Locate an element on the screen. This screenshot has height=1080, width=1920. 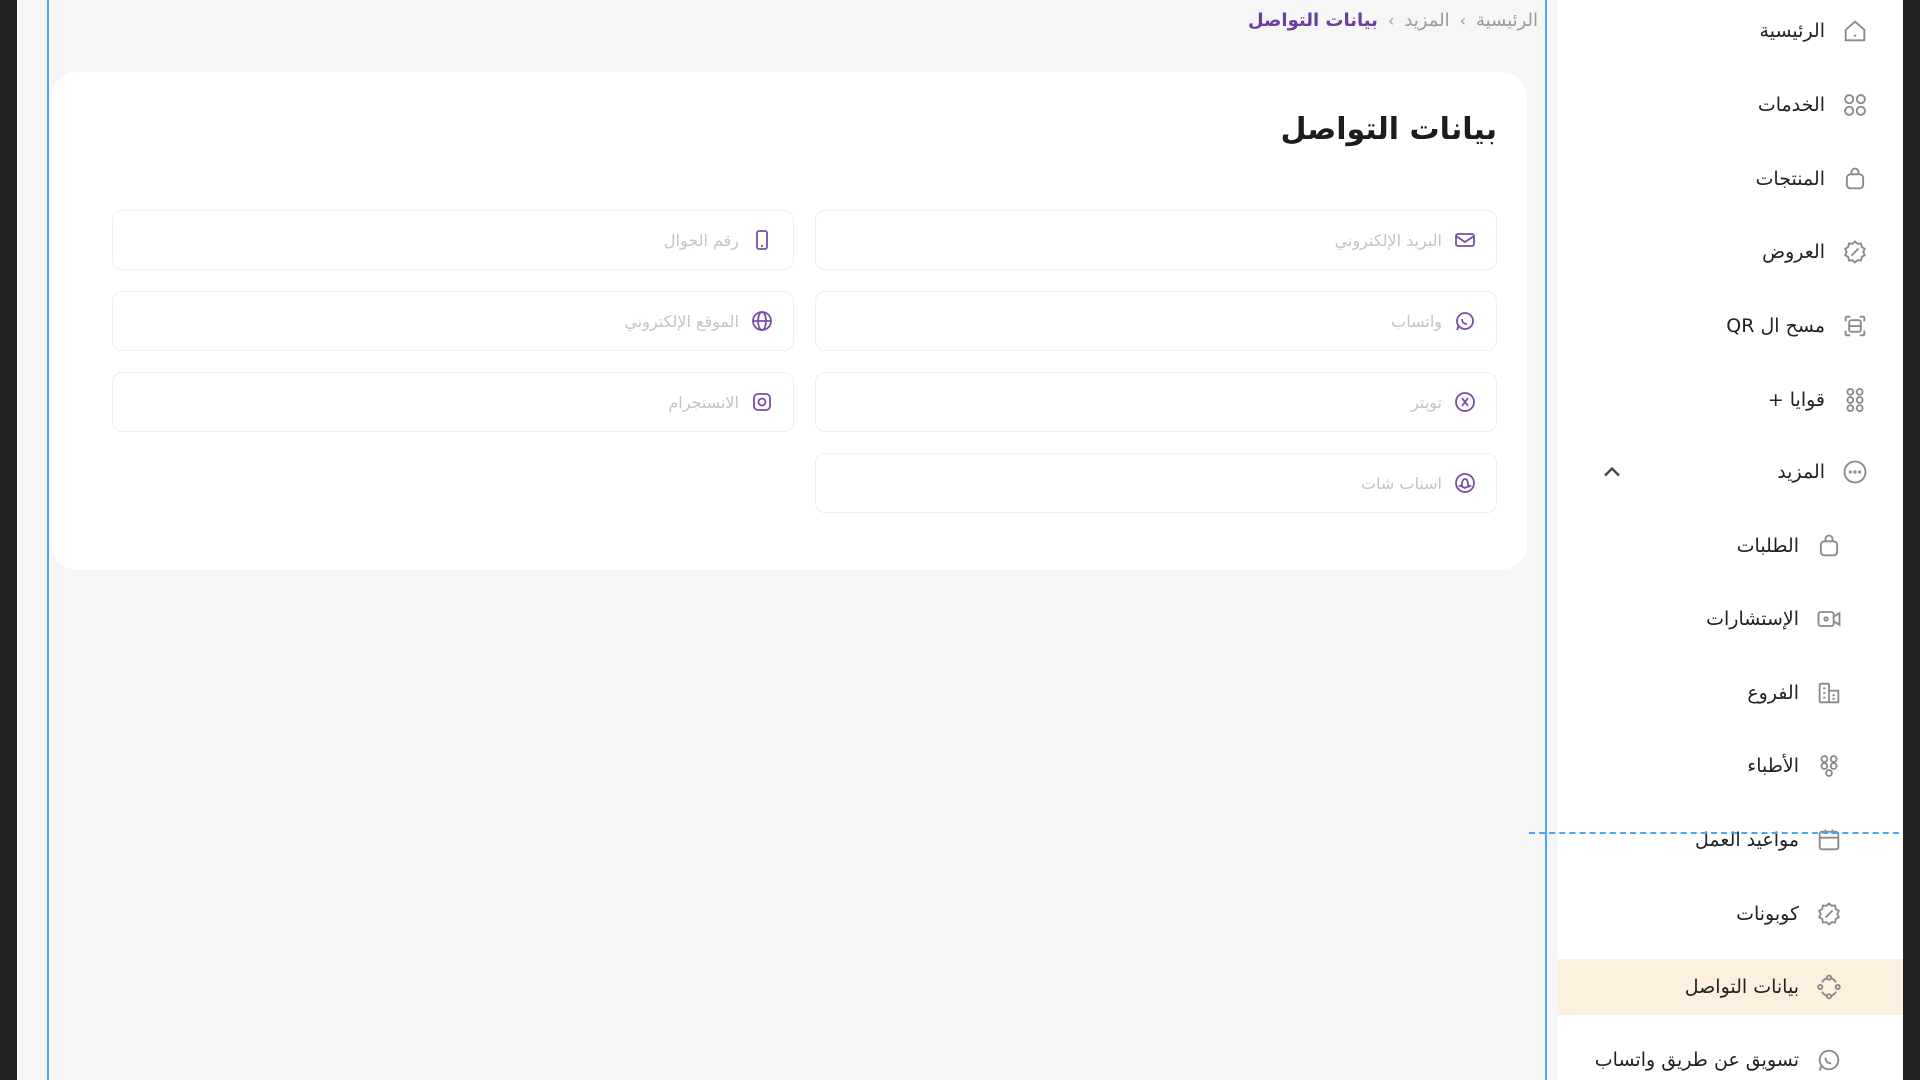
qr-scan-icon is located at coordinates (1855, 326).